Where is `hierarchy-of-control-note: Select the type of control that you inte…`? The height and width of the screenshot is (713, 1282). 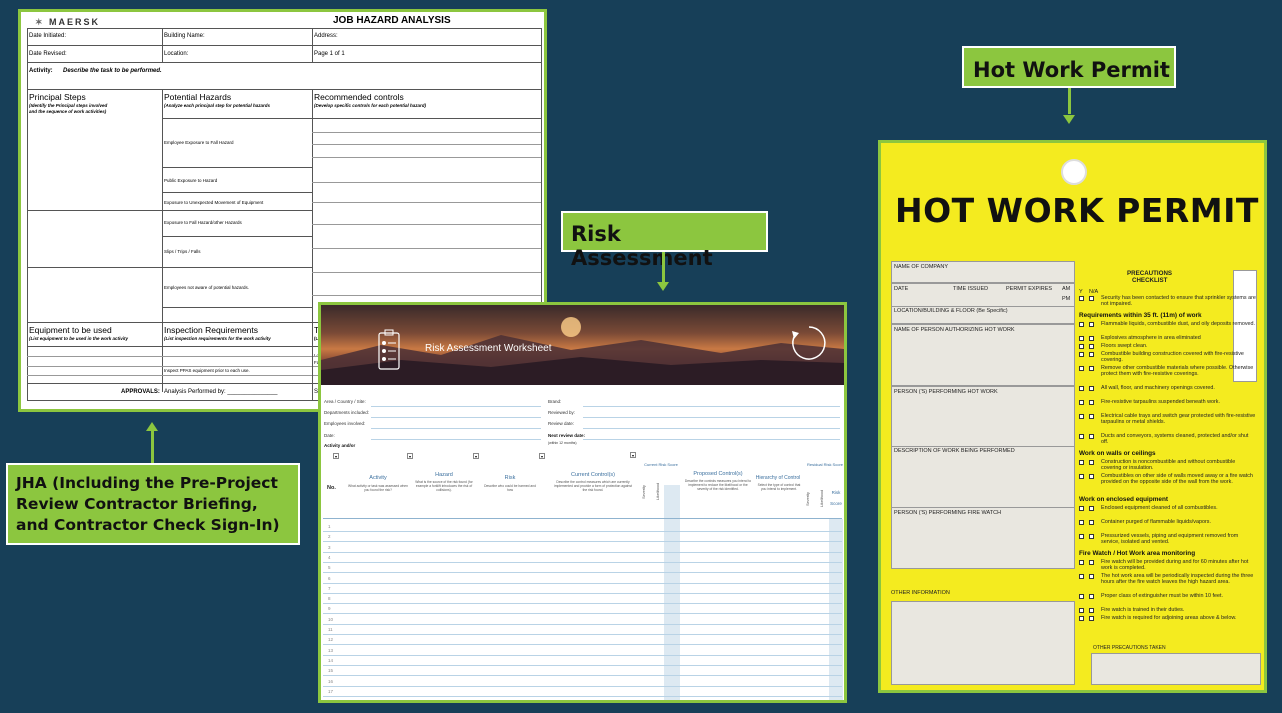
hierarchy-of-control-note: Select the type of control that you inte… is located at coordinates (779, 487).